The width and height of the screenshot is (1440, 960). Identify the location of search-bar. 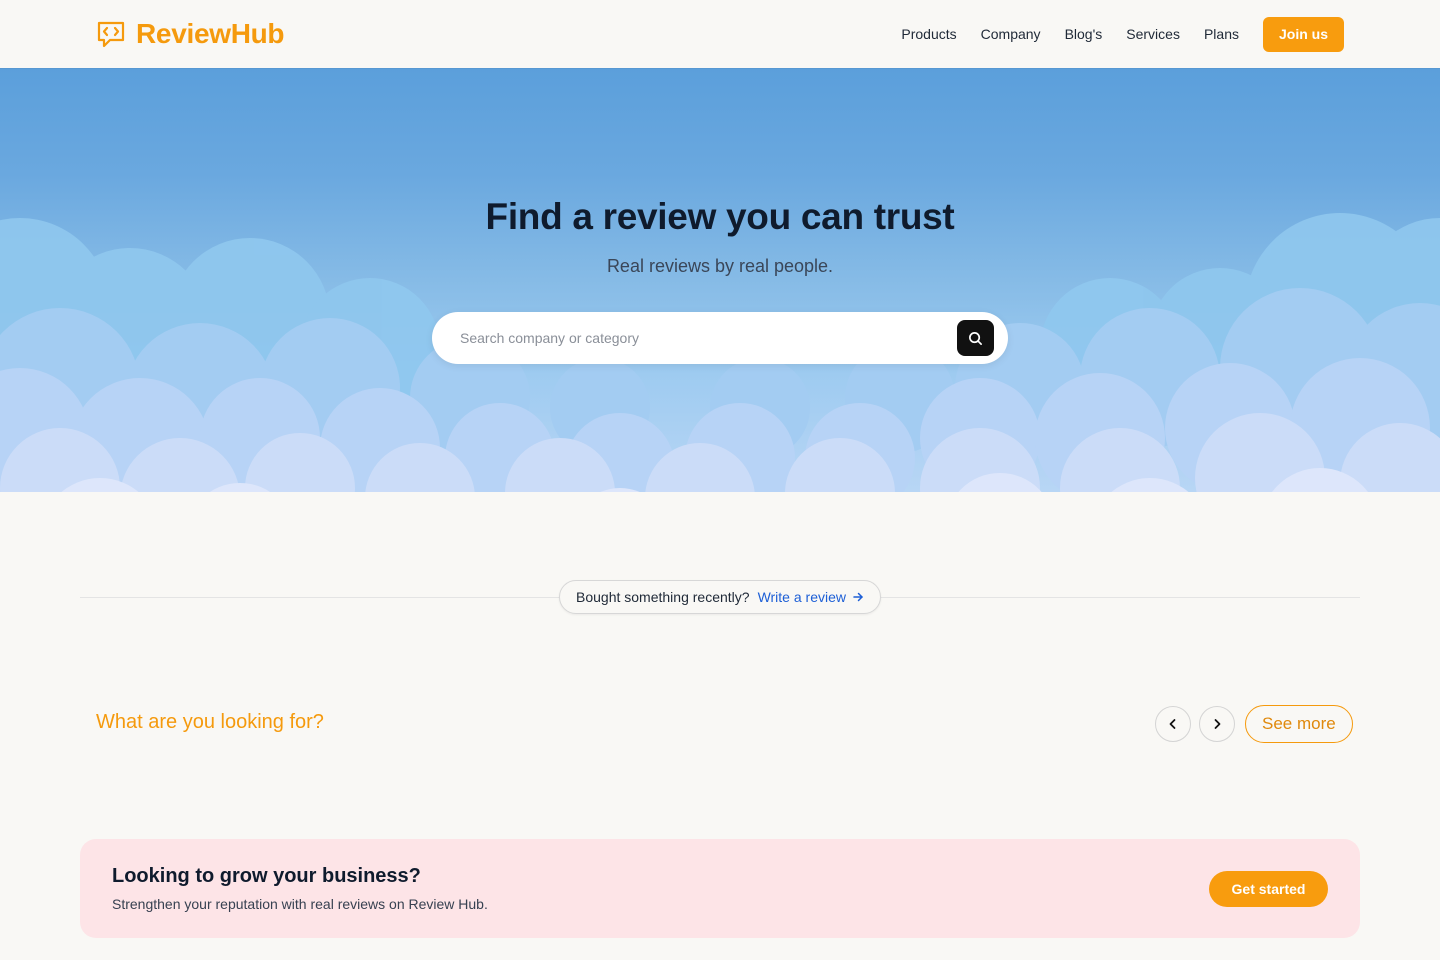
(720, 338).